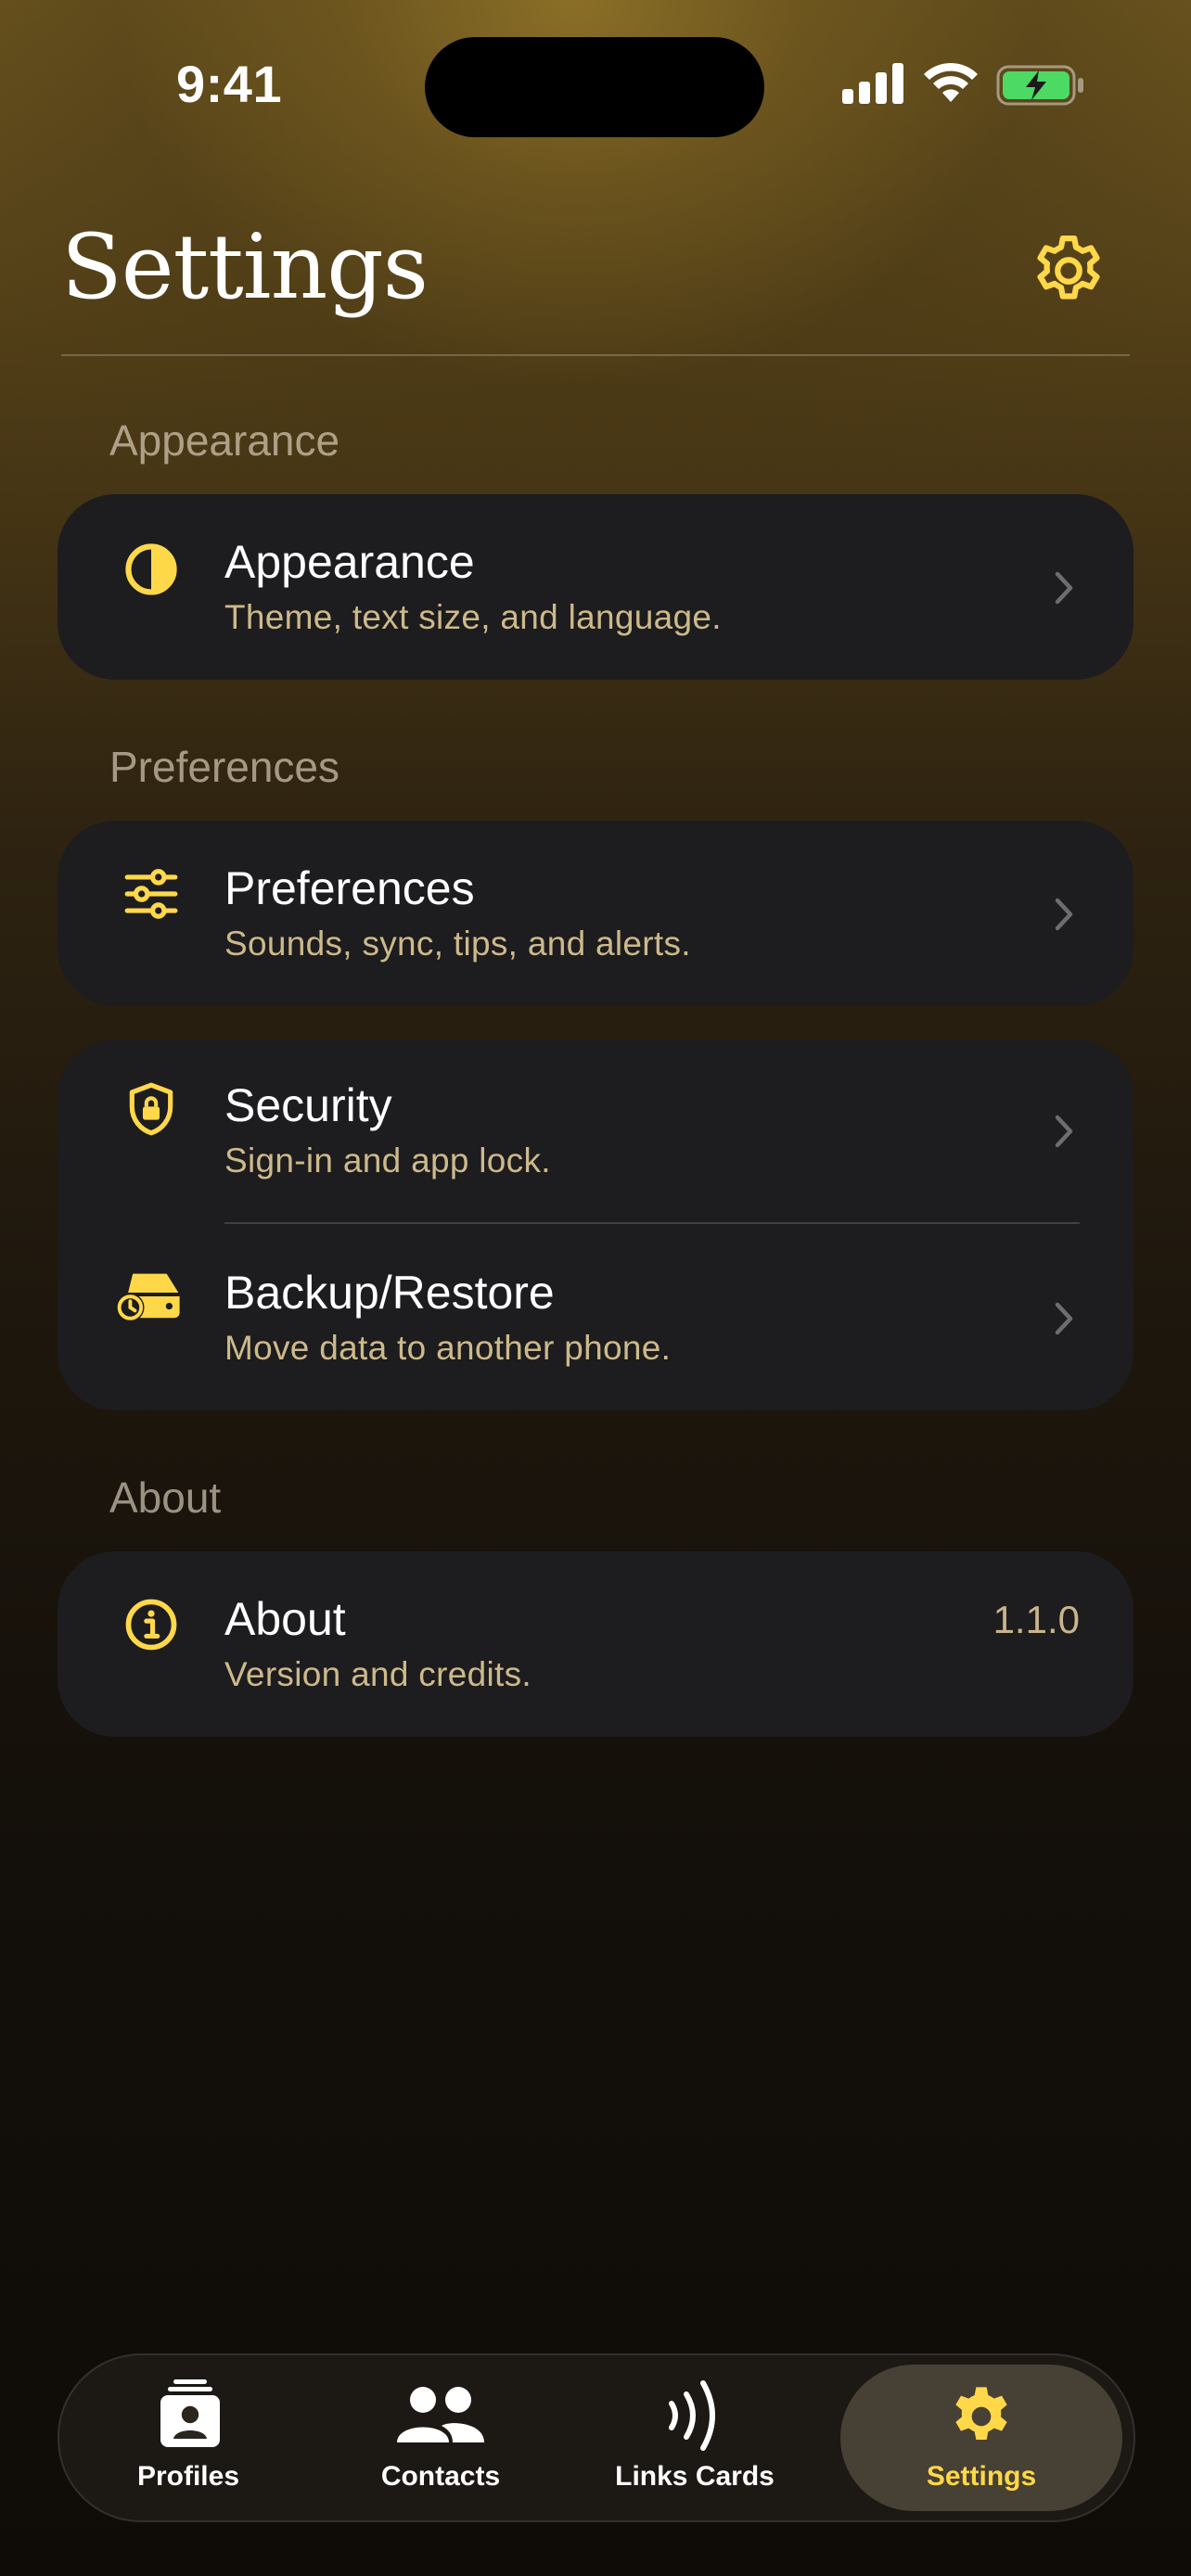  Describe the element at coordinates (151, 894) in the screenshot. I see `sliders-icon` at that location.